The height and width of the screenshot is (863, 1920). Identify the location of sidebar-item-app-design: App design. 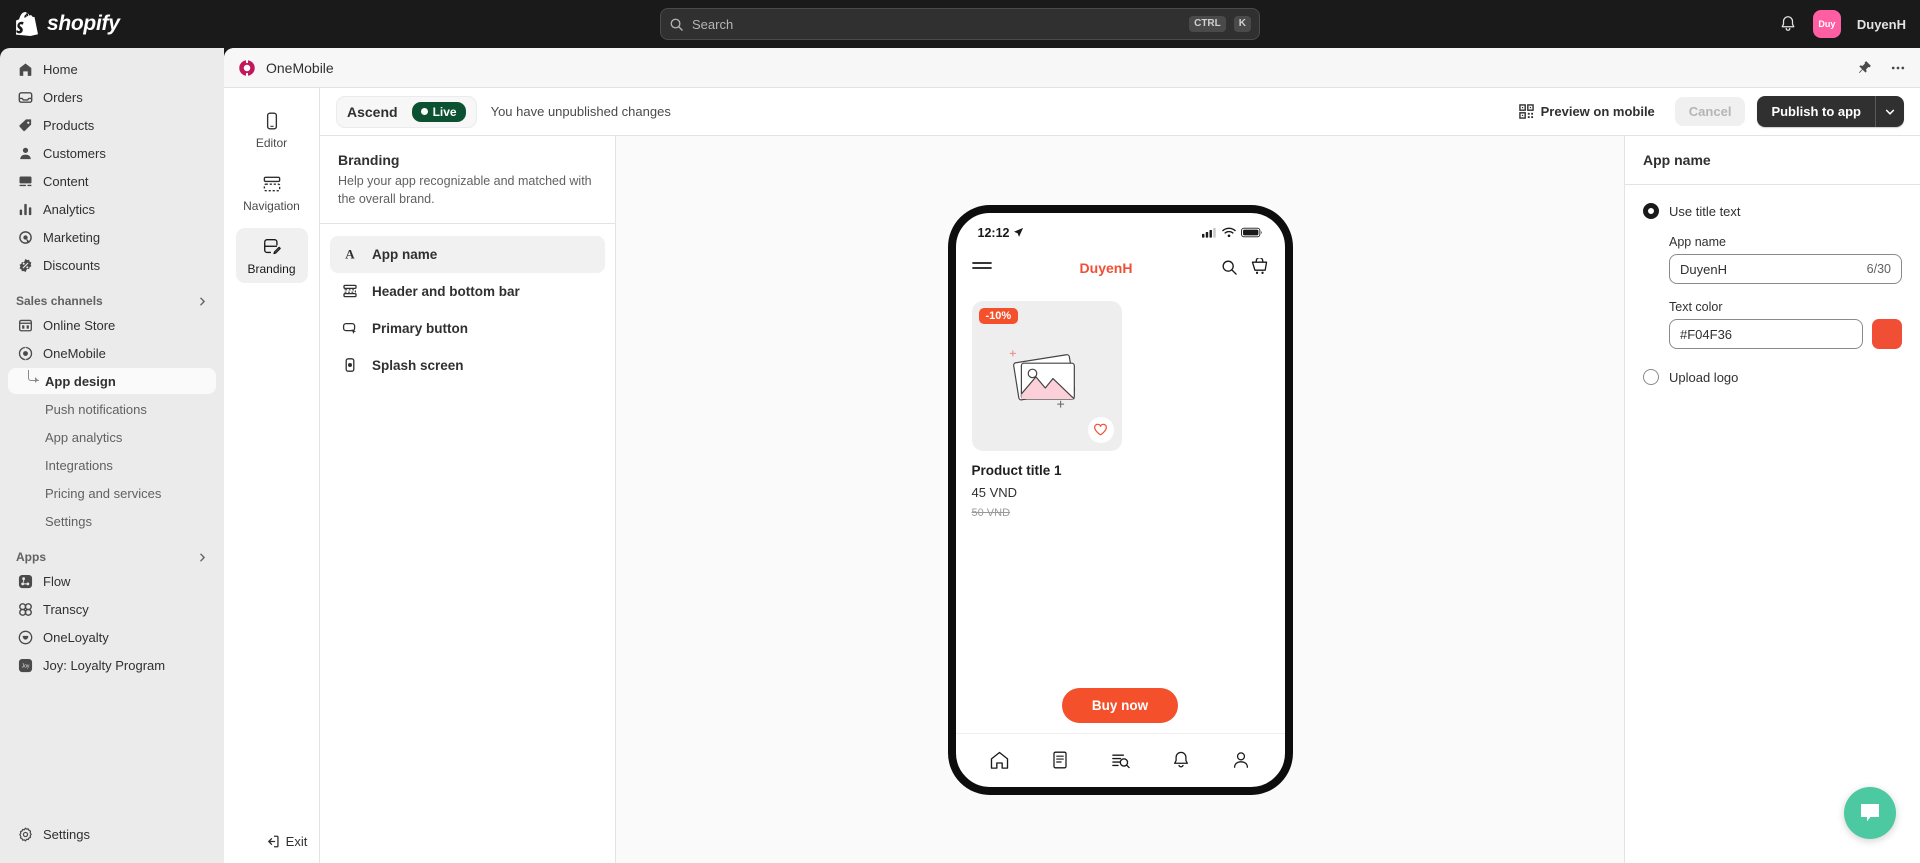
(112, 381).